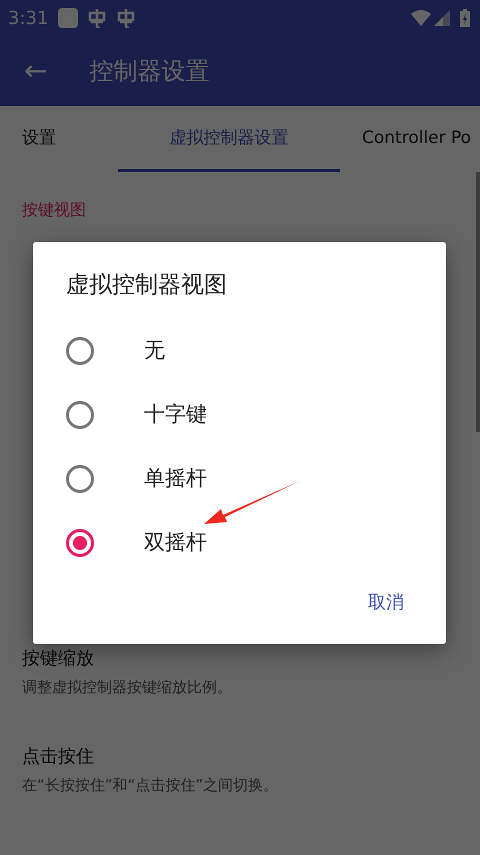 The image size is (480, 855). What do you see at coordinates (58, 659) in the screenshot?
I see `setting-title: 按键缩放` at bounding box center [58, 659].